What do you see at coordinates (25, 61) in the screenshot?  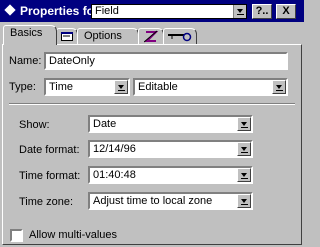 I see `name-label: Name:` at bounding box center [25, 61].